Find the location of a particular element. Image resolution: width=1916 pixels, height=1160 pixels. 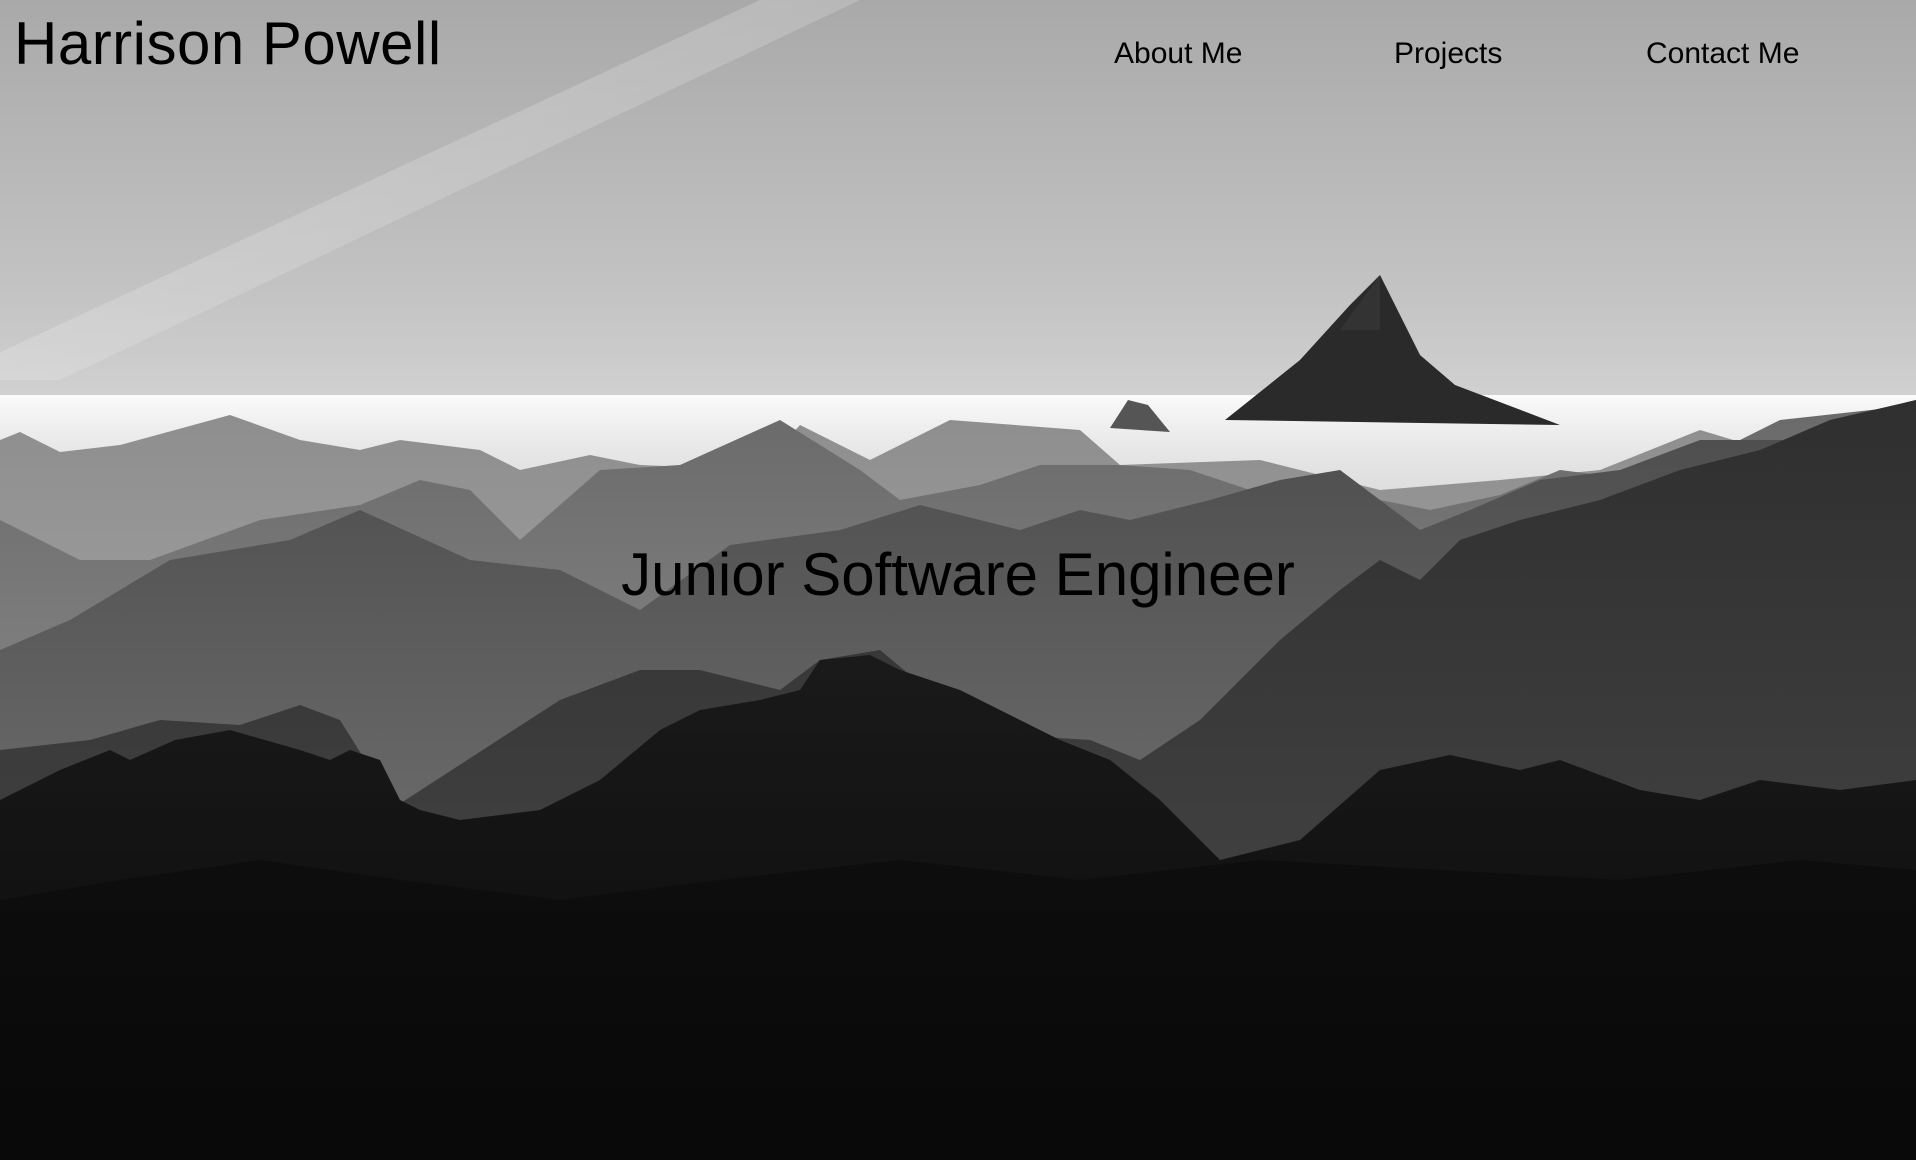

hero-tagline: Junior Software Engineer is located at coordinates (958, 574).